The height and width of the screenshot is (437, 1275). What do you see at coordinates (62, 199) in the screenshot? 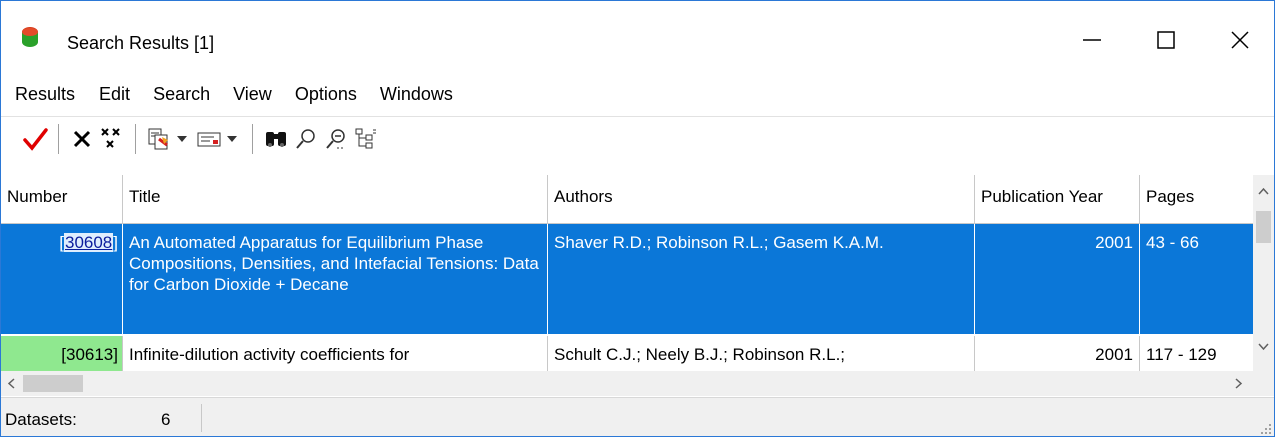
I see `column-header-number: Number` at bounding box center [62, 199].